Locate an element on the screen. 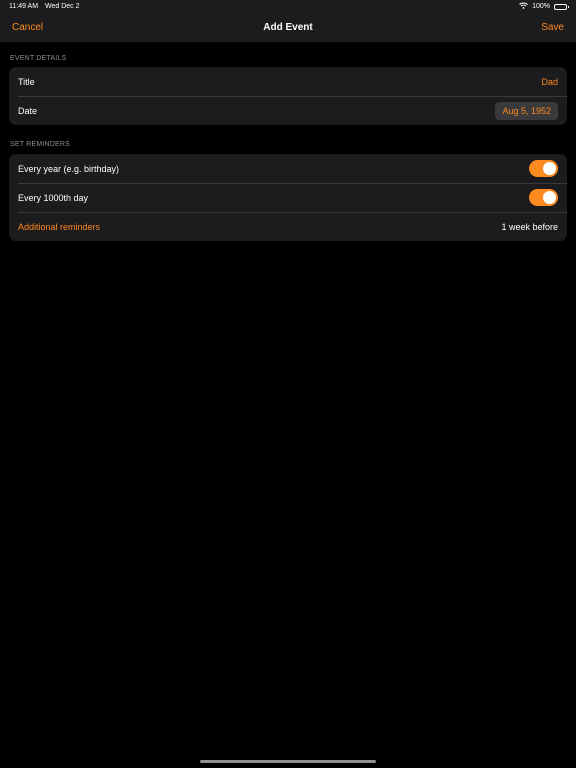 This screenshot has width=576, height=768. save-button: Save is located at coordinates (552, 27).